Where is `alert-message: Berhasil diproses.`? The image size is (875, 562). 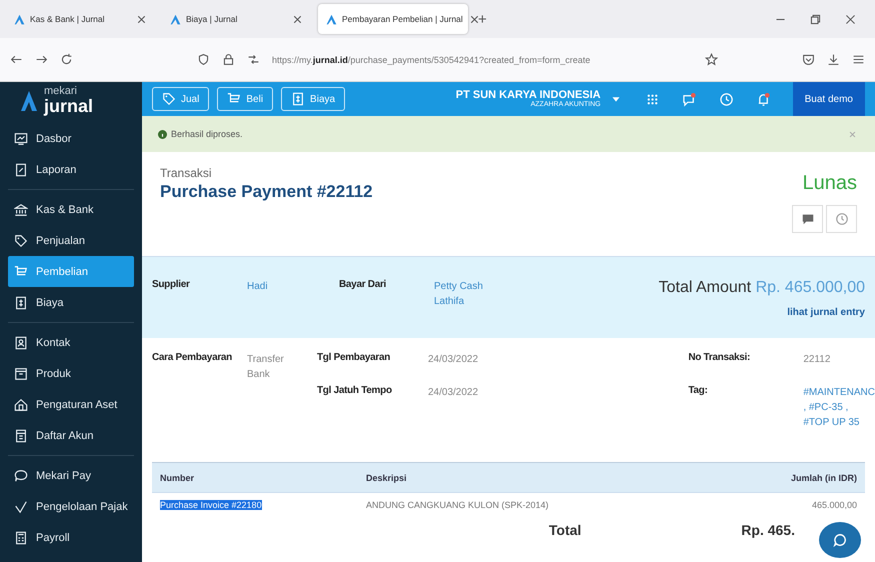 alert-message: Berhasil diproses. is located at coordinates (207, 134).